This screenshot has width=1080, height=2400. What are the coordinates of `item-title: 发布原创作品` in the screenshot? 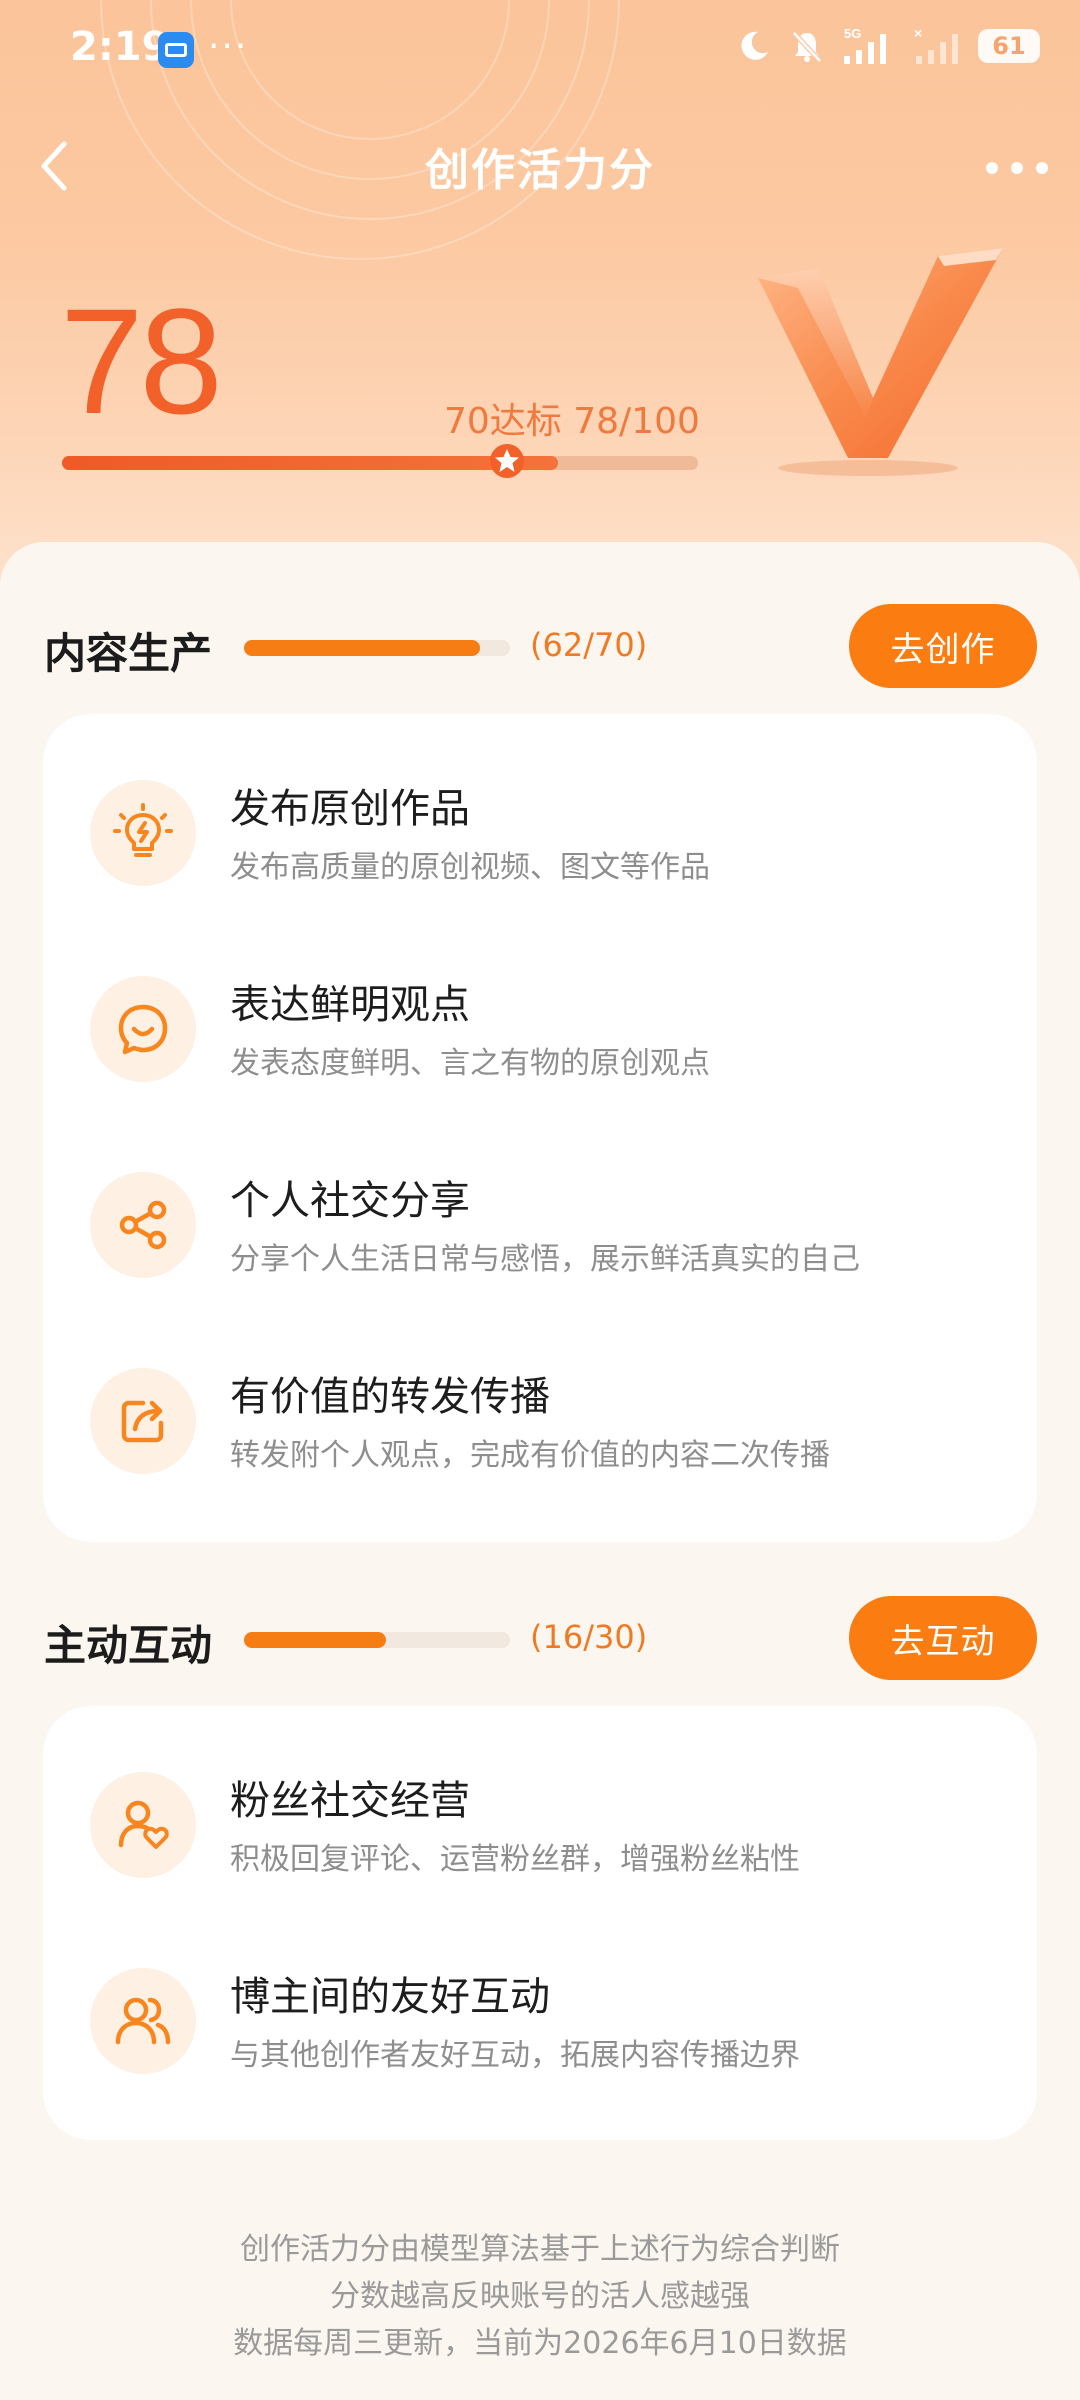 It's located at (350, 809).